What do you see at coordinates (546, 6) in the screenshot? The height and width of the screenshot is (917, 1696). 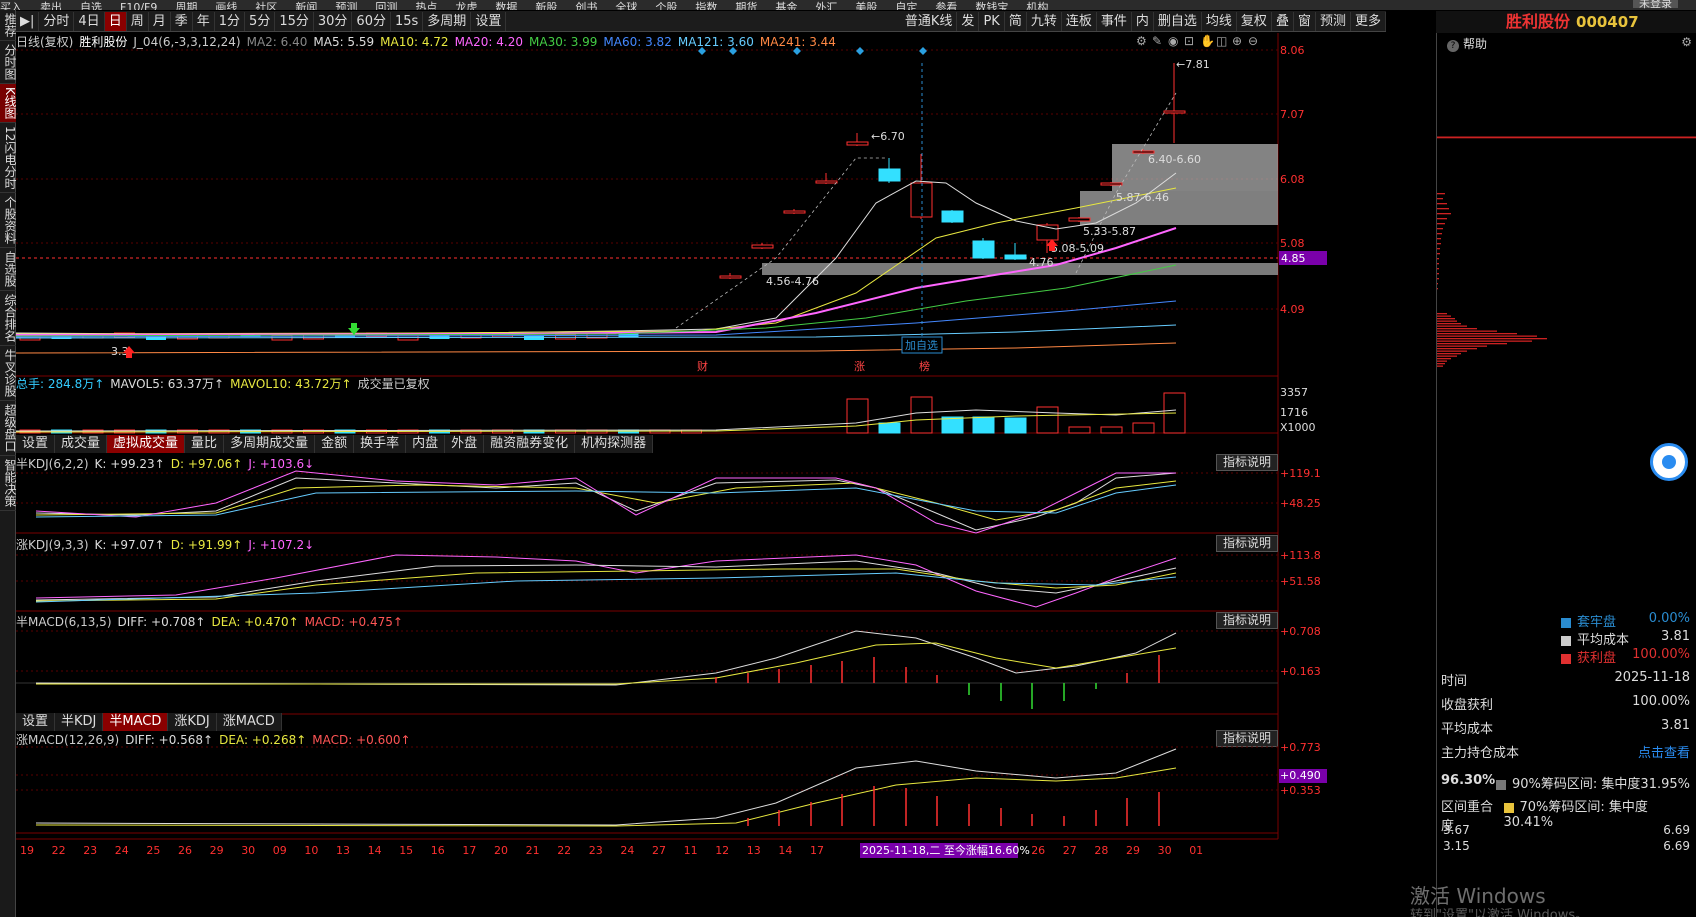 I see `top-menu-item: 新股` at bounding box center [546, 6].